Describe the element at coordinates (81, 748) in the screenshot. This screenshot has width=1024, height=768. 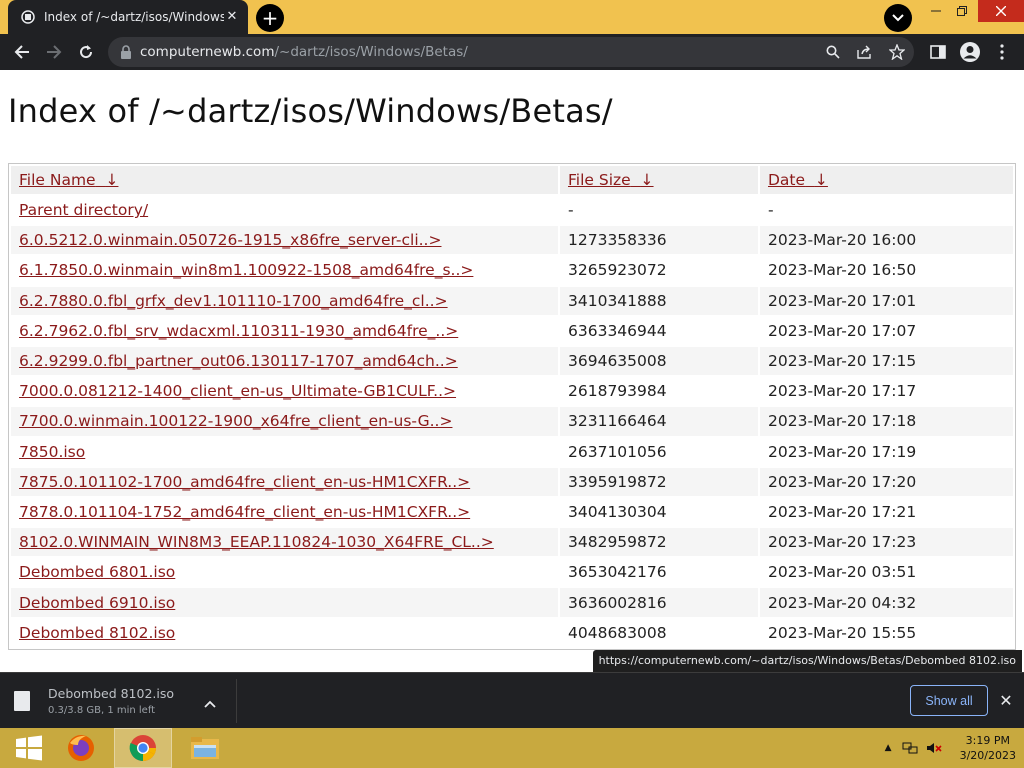
I see `taskbar-firefox` at that location.